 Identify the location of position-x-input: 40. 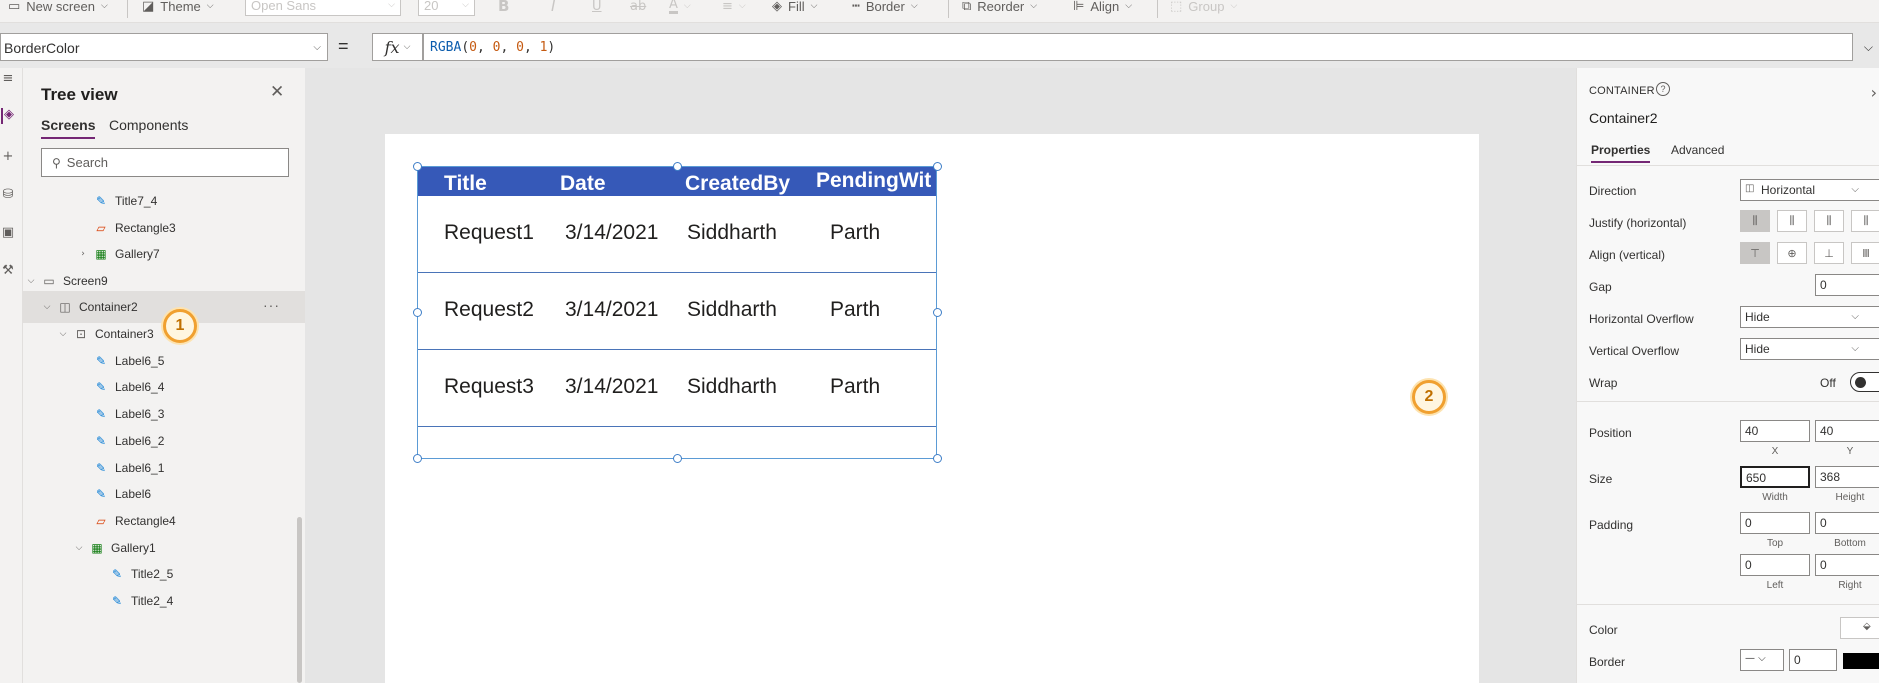
(1775, 431).